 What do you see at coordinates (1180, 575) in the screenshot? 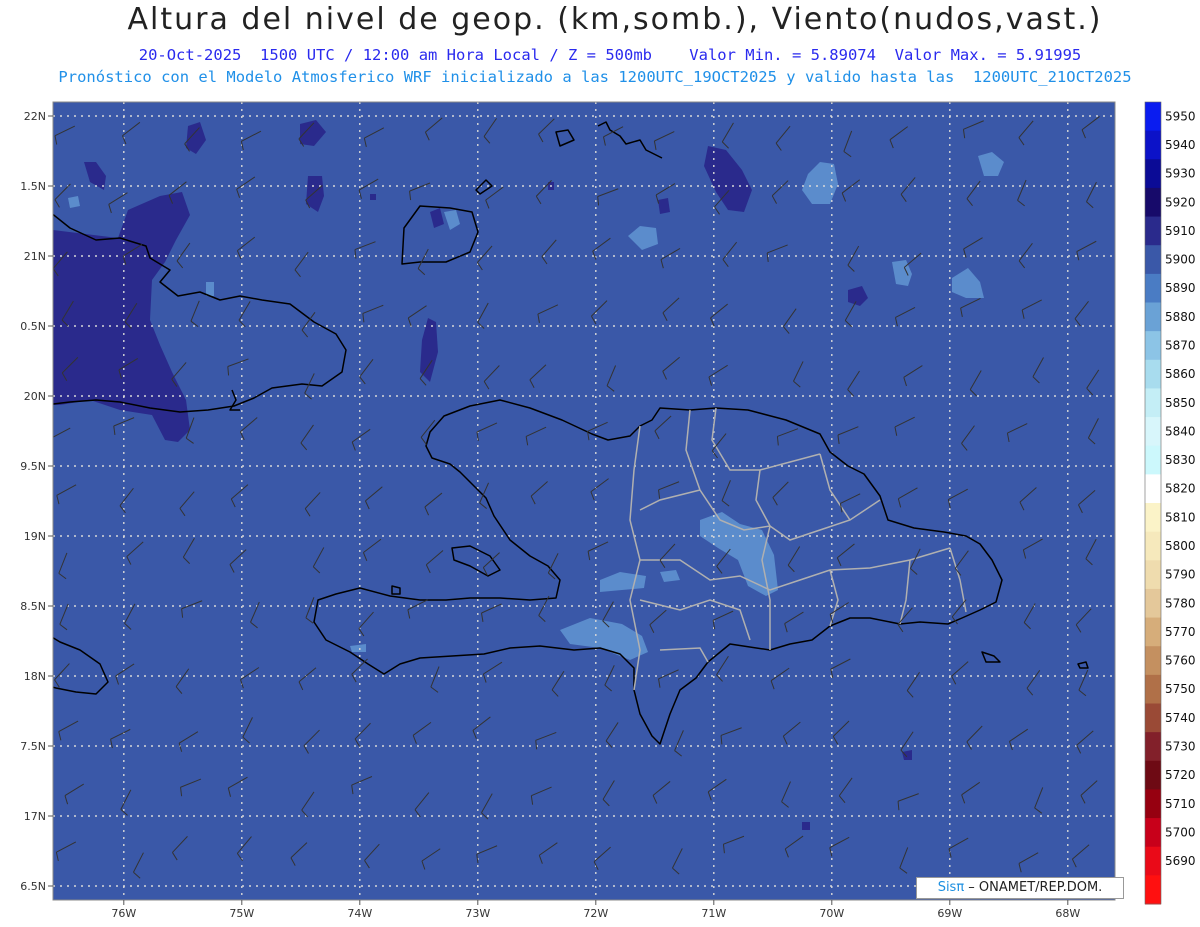
I see `legend-label: 5790` at bounding box center [1180, 575].